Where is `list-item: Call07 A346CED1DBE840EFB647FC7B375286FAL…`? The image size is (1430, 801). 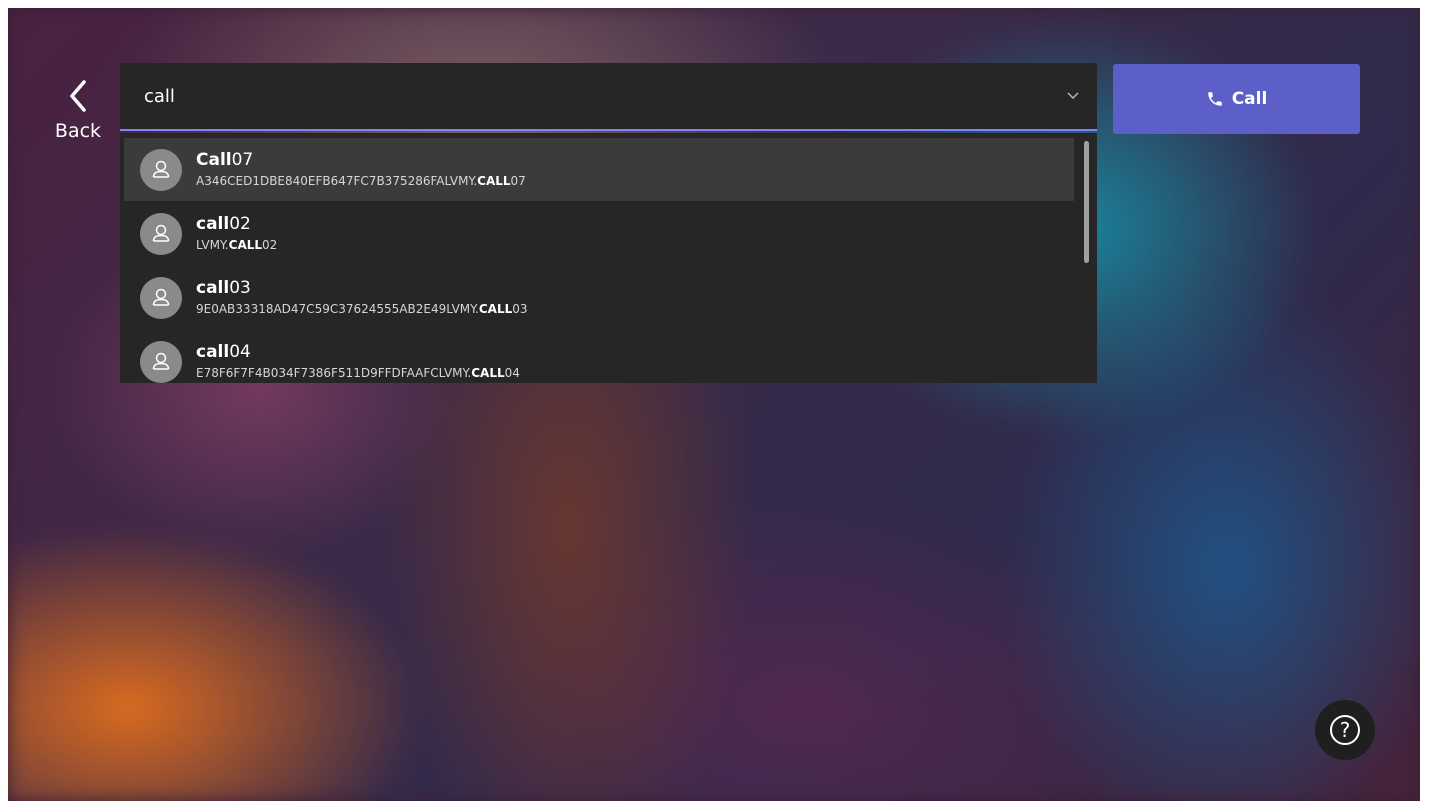 list-item: Call07 A346CED1DBE840EFB647FC7B375286FAL… is located at coordinates (599, 169).